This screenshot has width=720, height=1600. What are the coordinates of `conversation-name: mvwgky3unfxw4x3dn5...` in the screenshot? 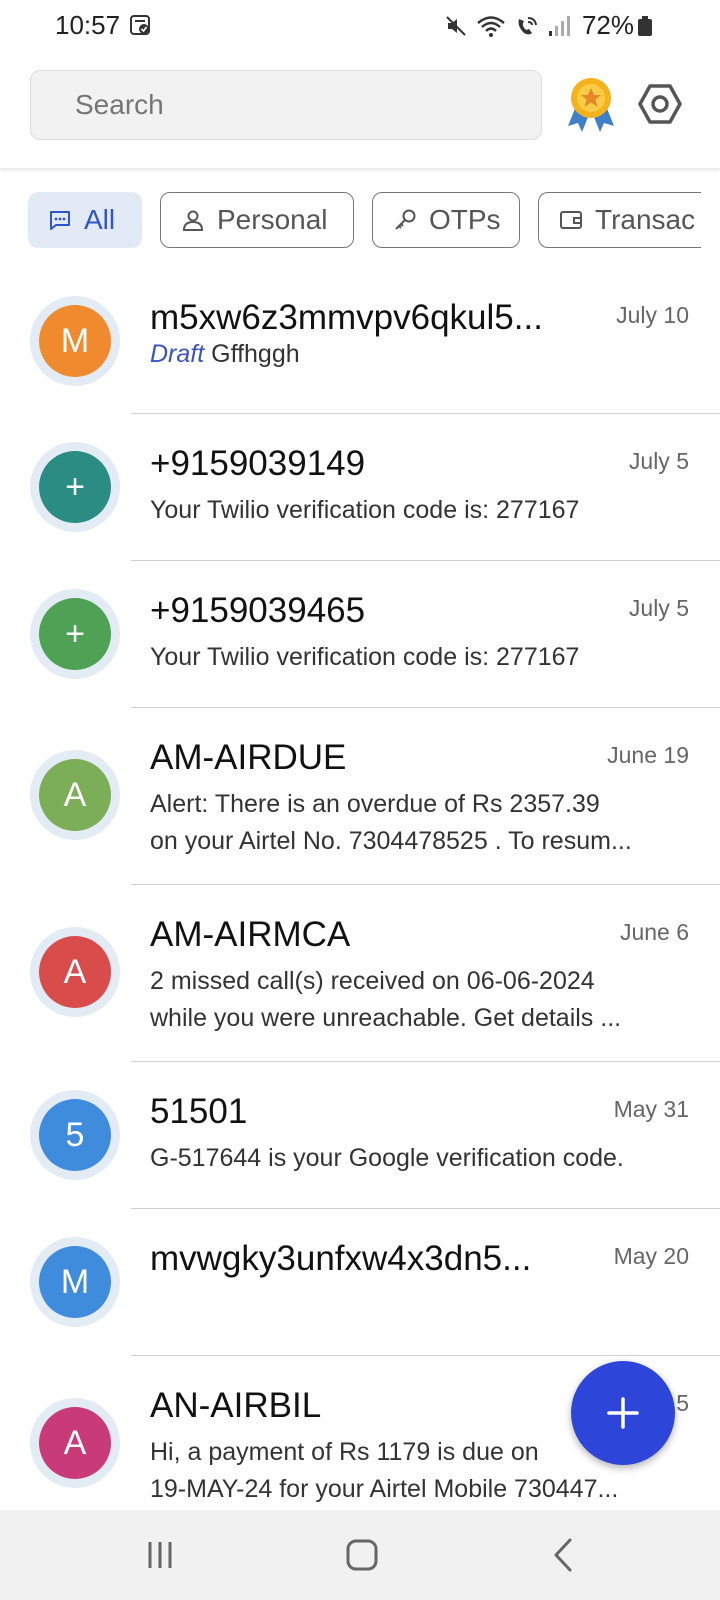 It's located at (341, 1258).